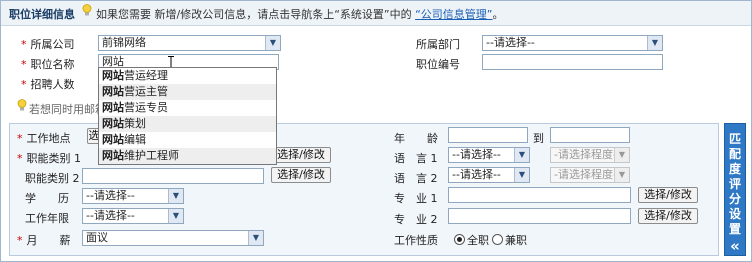 The width and height of the screenshot is (752, 262). What do you see at coordinates (438, 64) in the screenshot?
I see `position-code-label: 职位编号` at bounding box center [438, 64].